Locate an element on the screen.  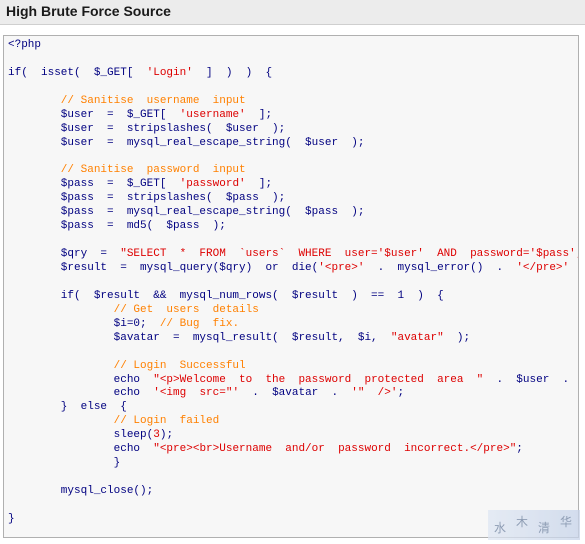
code-line: // Sanitise username input is located at coordinates (293, 101).